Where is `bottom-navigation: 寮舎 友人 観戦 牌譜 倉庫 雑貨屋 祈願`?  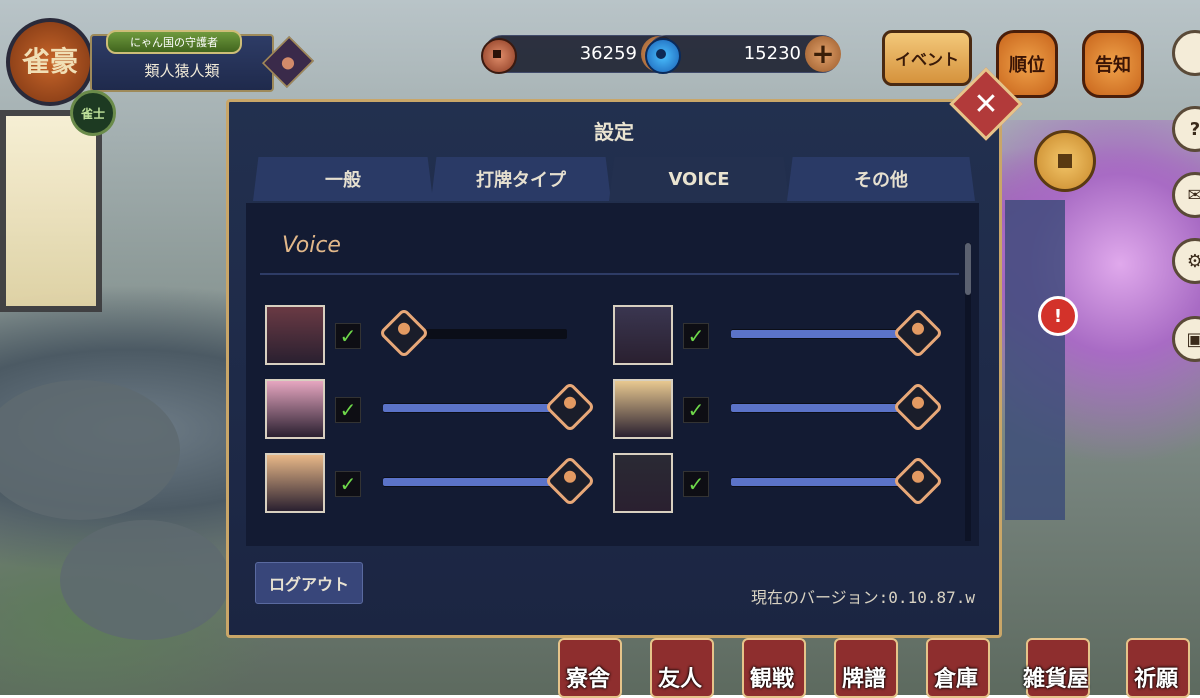 bottom-navigation: 寮舎 友人 観戦 牌譜 倉庫 雑貨屋 祈願 is located at coordinates (874, 666).